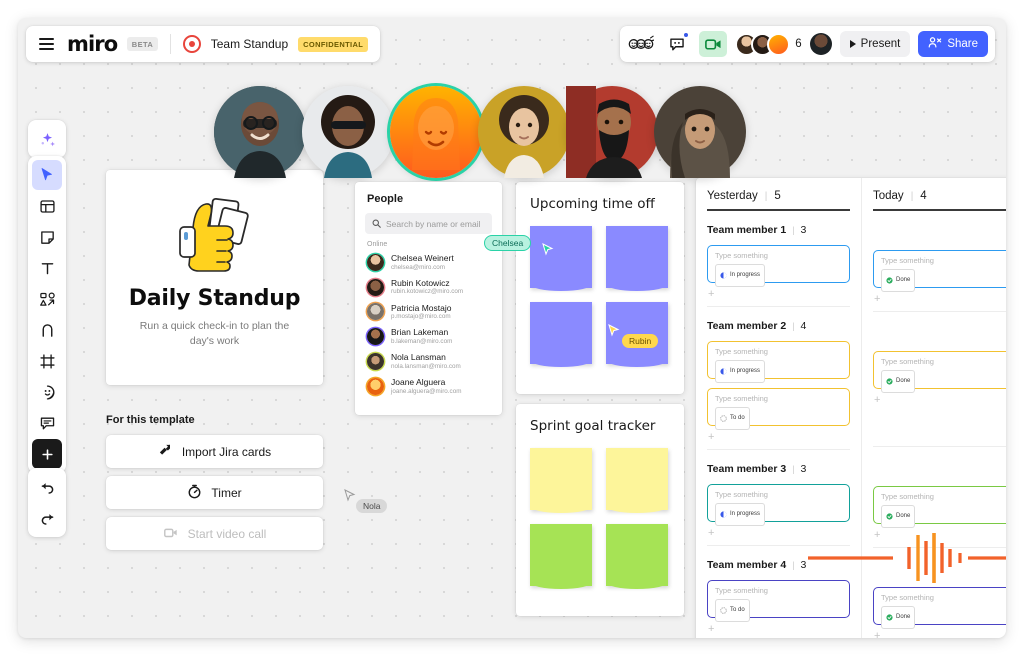 This screenshot has width=1024, height=655. What do you see at coordinates (420, 332) in the screenshot?
I see `person-name: Brian Lakeman` at bounding box center [420, 332].